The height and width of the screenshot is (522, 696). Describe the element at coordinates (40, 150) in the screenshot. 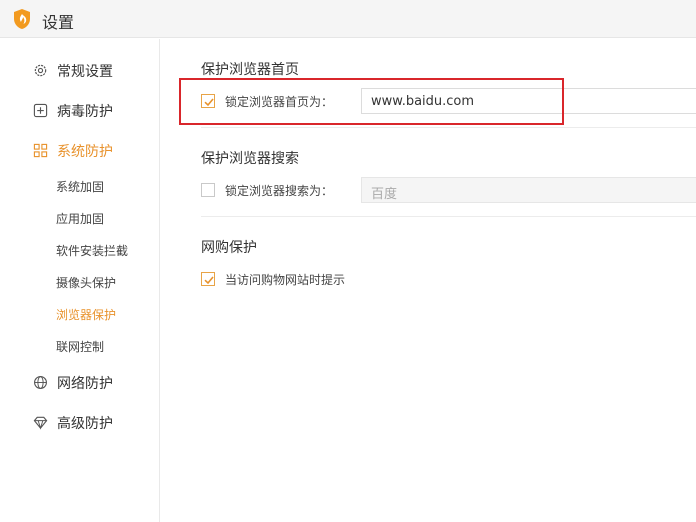

I see `grid-icon` at that location.